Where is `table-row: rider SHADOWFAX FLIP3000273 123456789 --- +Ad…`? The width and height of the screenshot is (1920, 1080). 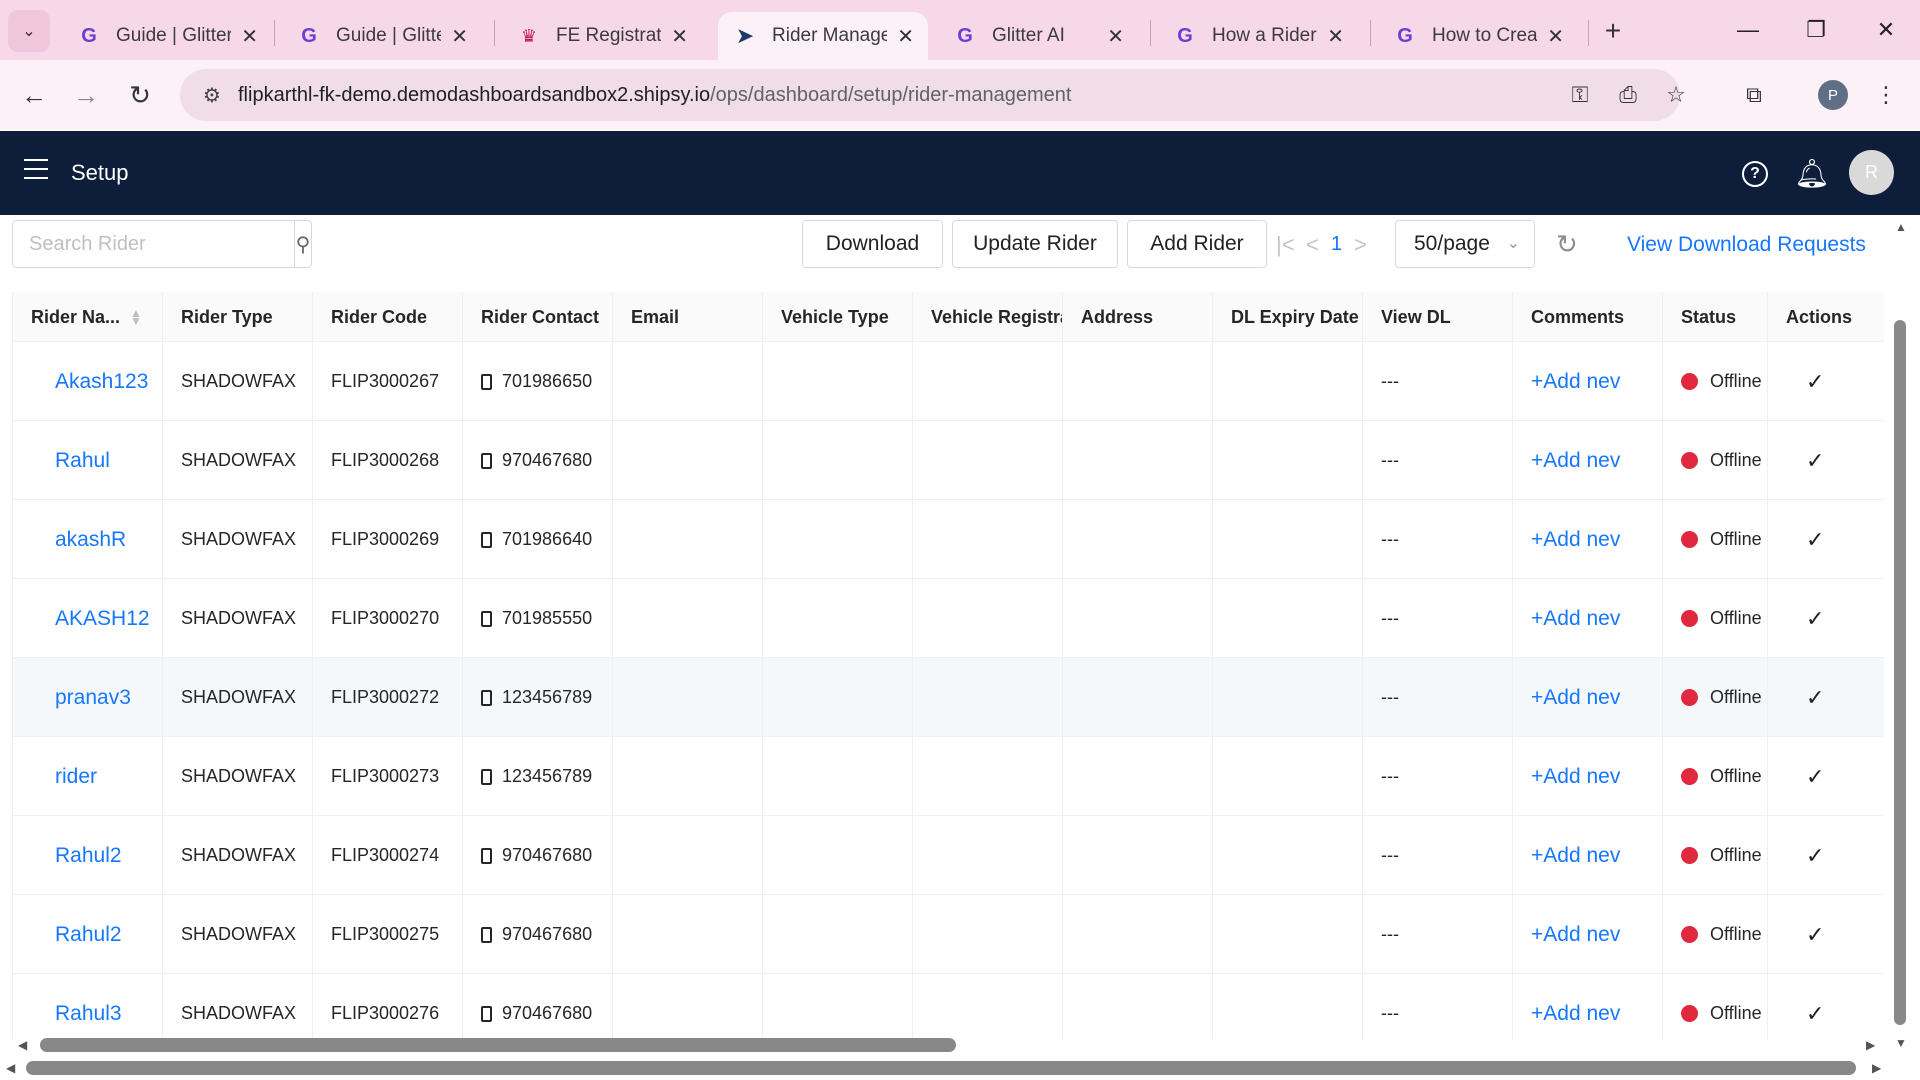 table-row: rider SHADOWFAX FLIP3000273 123456789 --- +Ad… is located at coordinates (948, 776).